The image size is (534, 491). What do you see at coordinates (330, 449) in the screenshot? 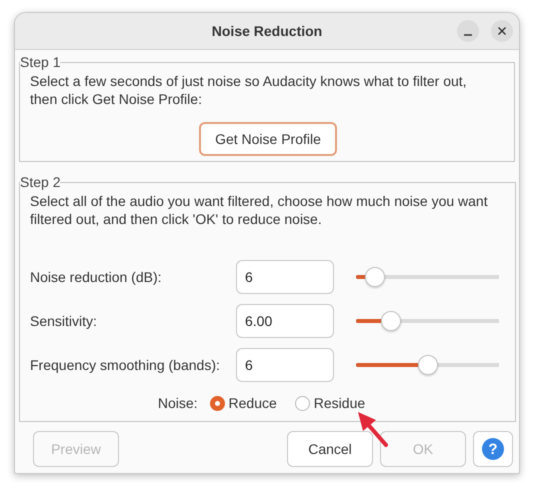
I see `cancel-button: Cancel` at bounding box center [330, 449].